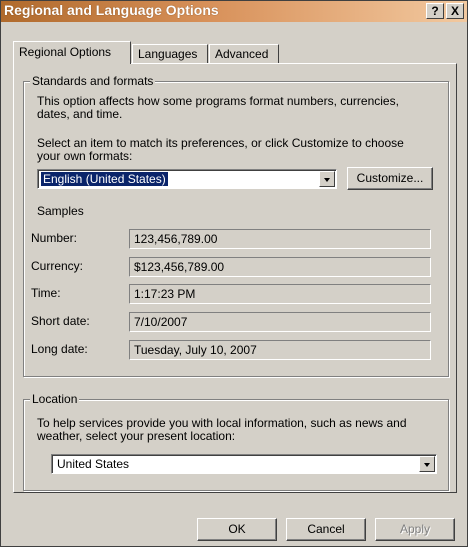  Describe the element at coordinates (93, 81) in the screenshot. I see `standards-legend: Standards and formats` at that location.